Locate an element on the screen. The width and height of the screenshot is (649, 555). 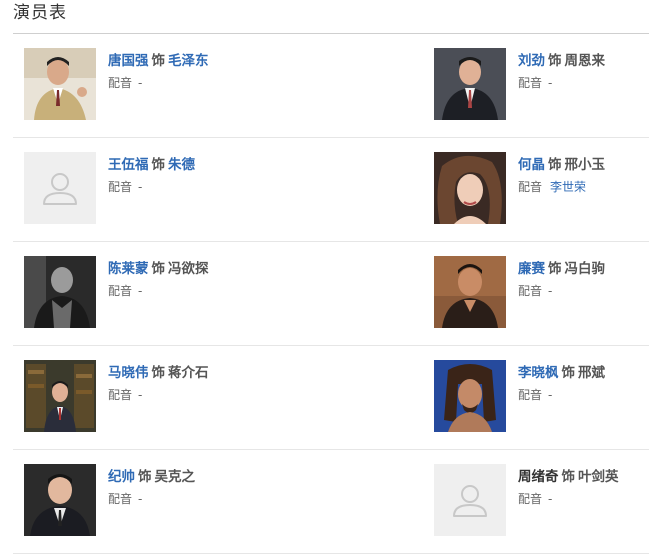
cast-card: 李晓枫饰邢斌 配音 - is located at coordinates (541, 397).